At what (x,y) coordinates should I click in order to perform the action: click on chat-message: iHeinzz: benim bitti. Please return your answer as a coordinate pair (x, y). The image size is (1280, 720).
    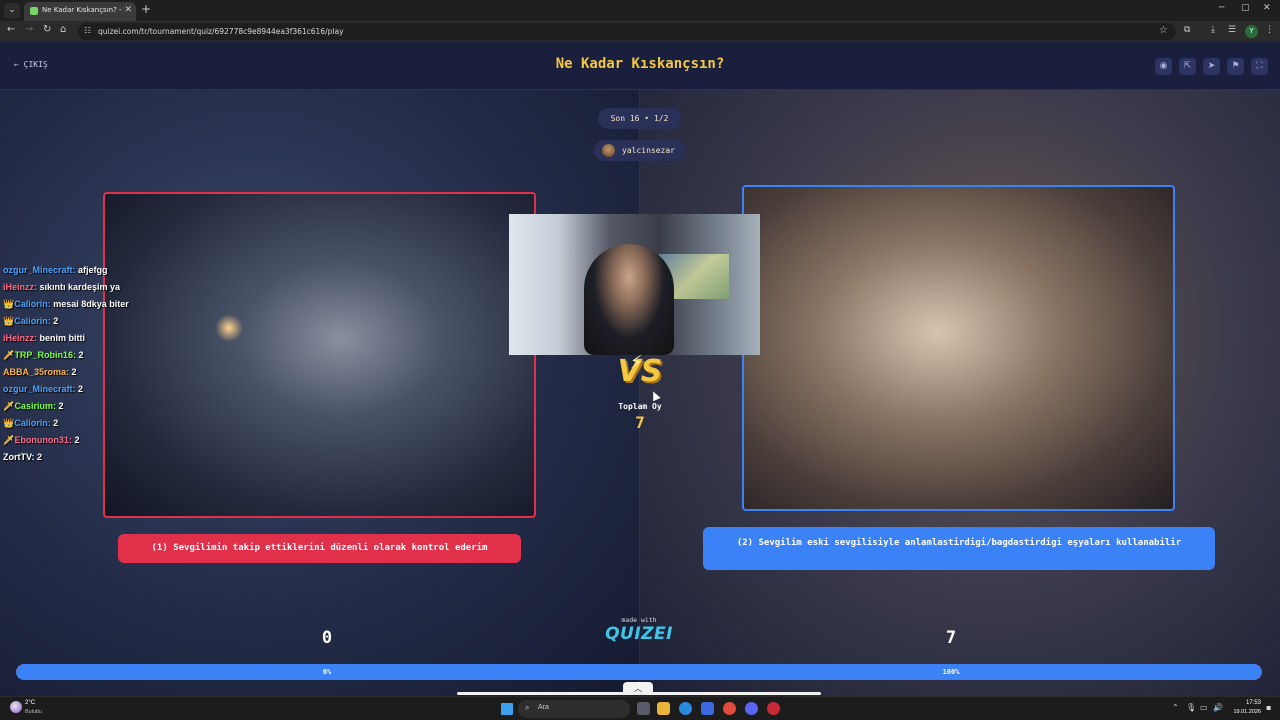
    Looking at the image, I should click on (103, 340).